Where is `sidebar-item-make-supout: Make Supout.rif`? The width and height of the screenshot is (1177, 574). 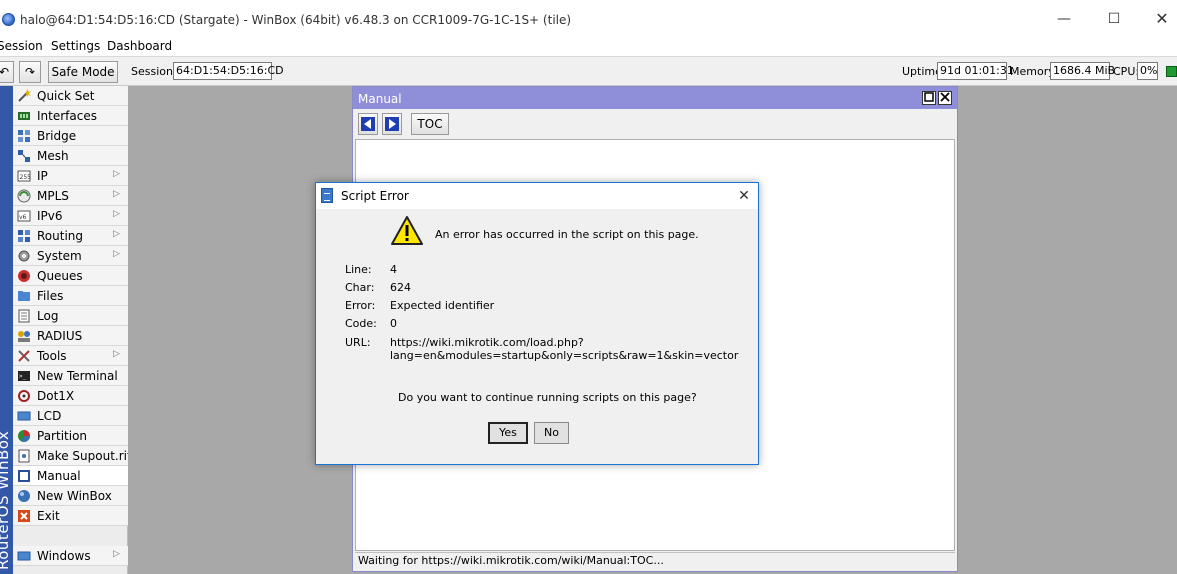
sidebar-item-make-supout: Make Supout.rif is located at coordinates (72, 456).